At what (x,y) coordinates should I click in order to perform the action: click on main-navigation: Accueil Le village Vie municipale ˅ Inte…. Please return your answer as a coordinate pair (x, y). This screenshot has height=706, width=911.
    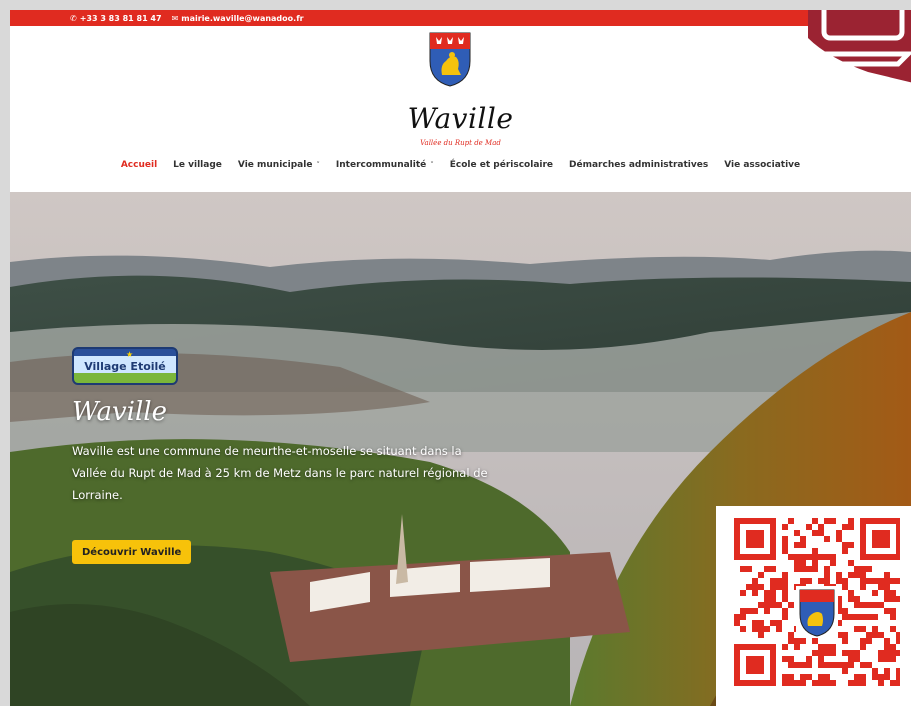
    Looking at the image, I should click on (460, 165).